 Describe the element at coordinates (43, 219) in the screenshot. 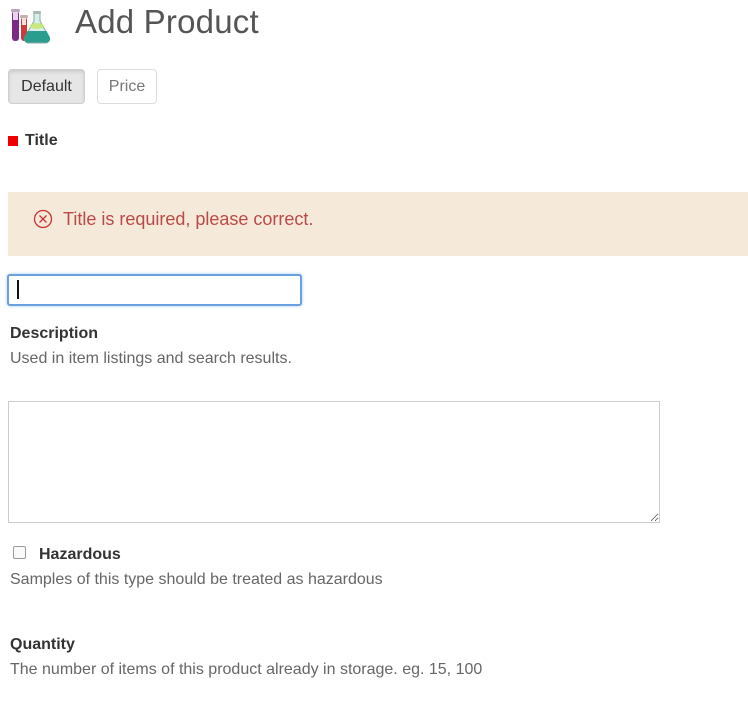

I see `error-circle-x-icon` at that location.